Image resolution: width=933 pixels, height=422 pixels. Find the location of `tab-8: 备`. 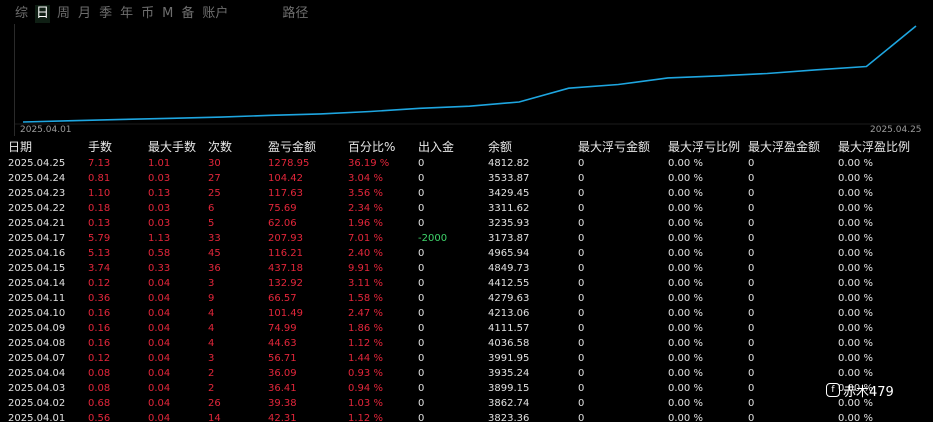

tab-8: 备 is located at coordinates (187, 14).